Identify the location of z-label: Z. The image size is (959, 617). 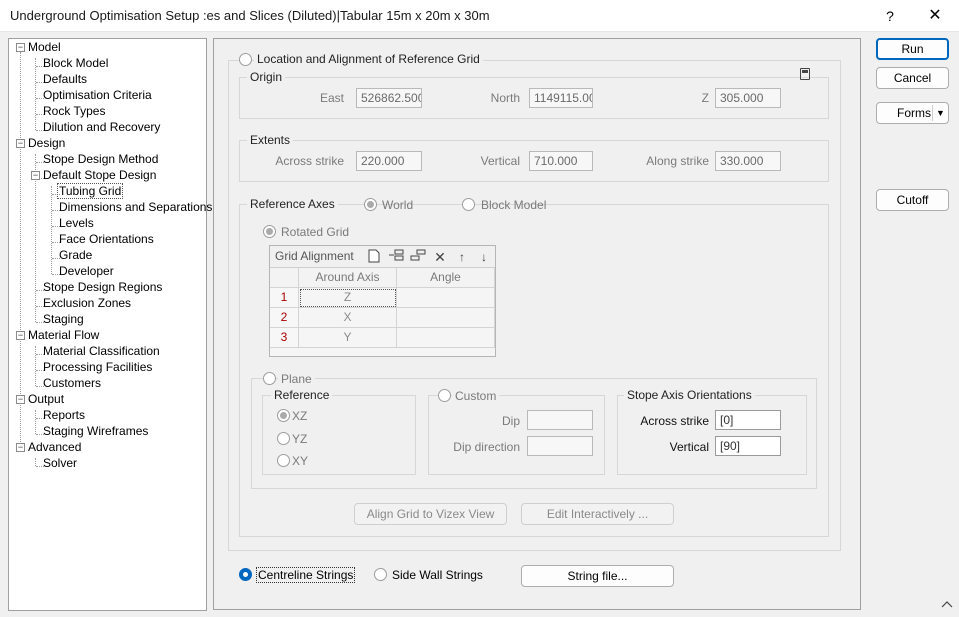
(705, 98).